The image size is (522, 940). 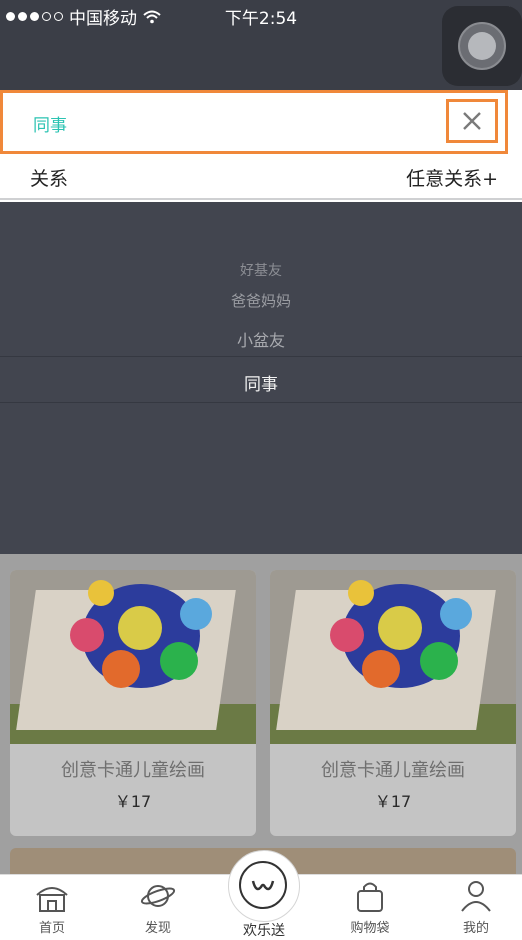 What do you see at coordinates (254, 122) in the screenshot?
I see `selected-relation-bar: 同事` at bounding box center [254, 122].